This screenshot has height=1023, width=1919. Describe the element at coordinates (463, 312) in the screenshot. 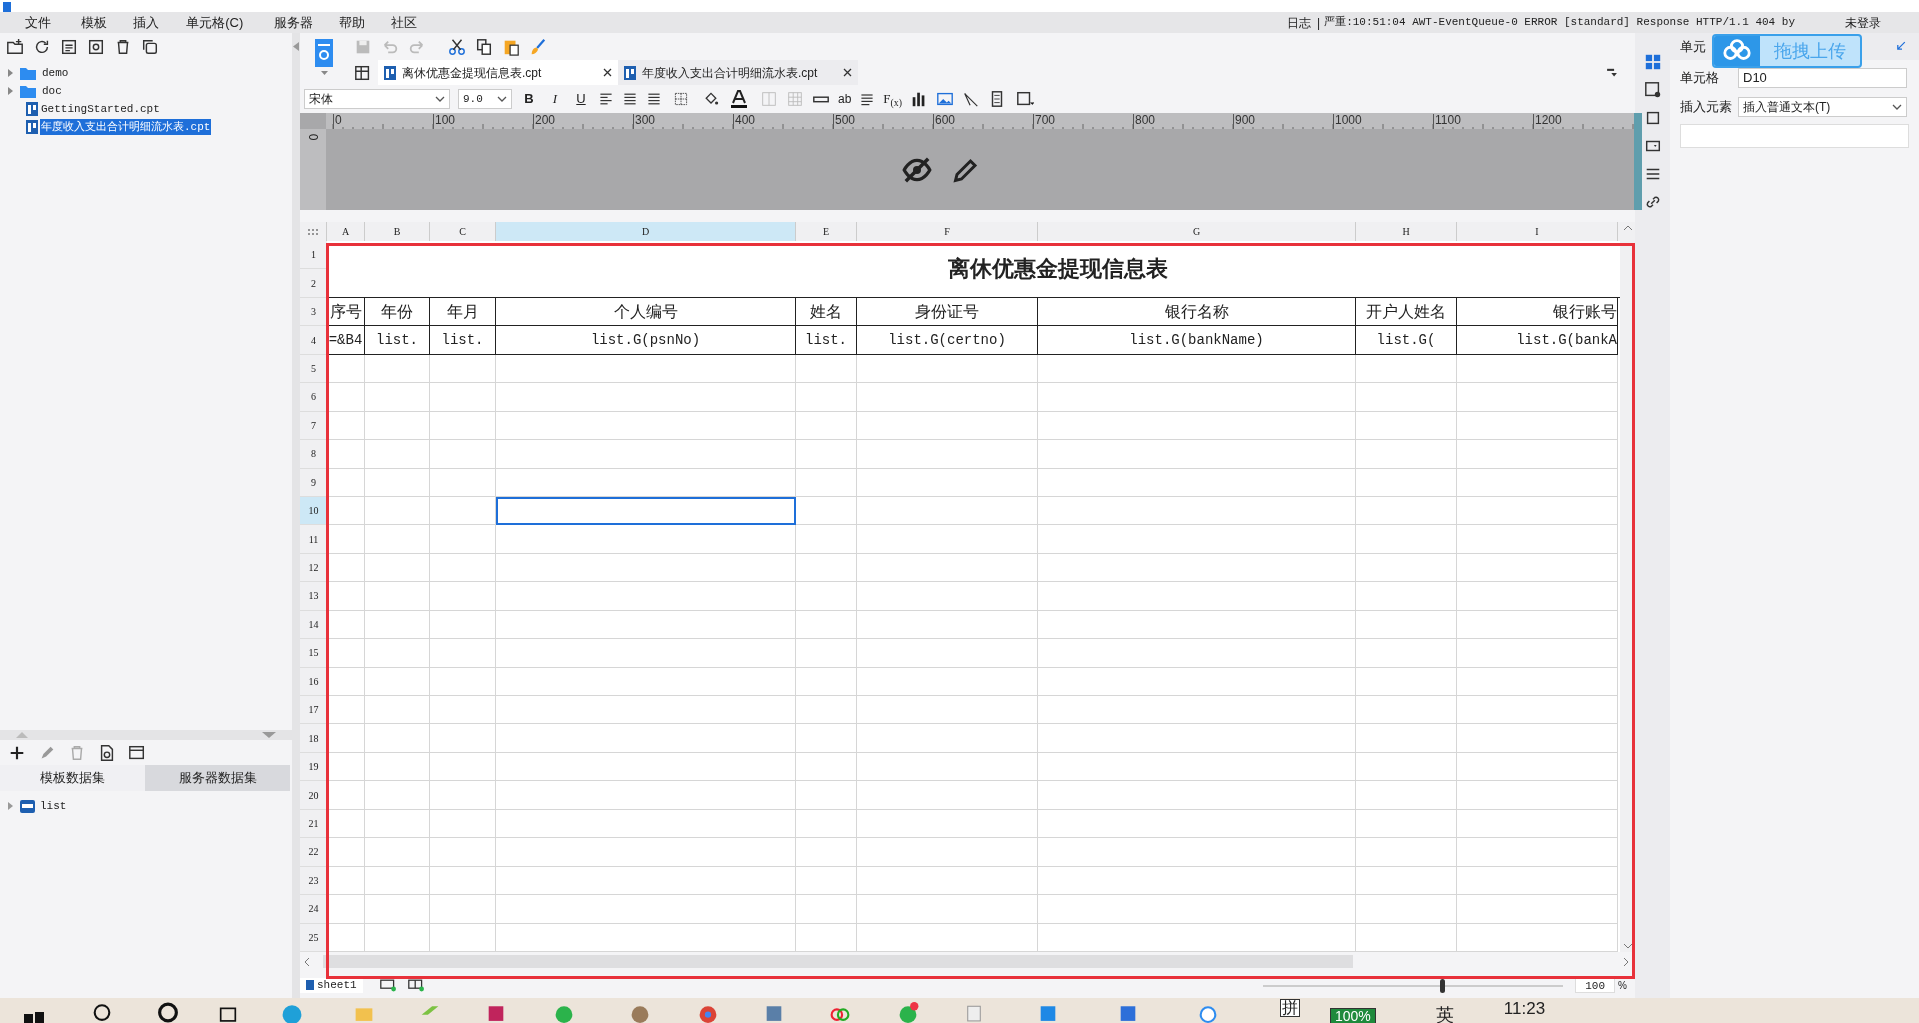

I see `header-cell: 年月` at that location.